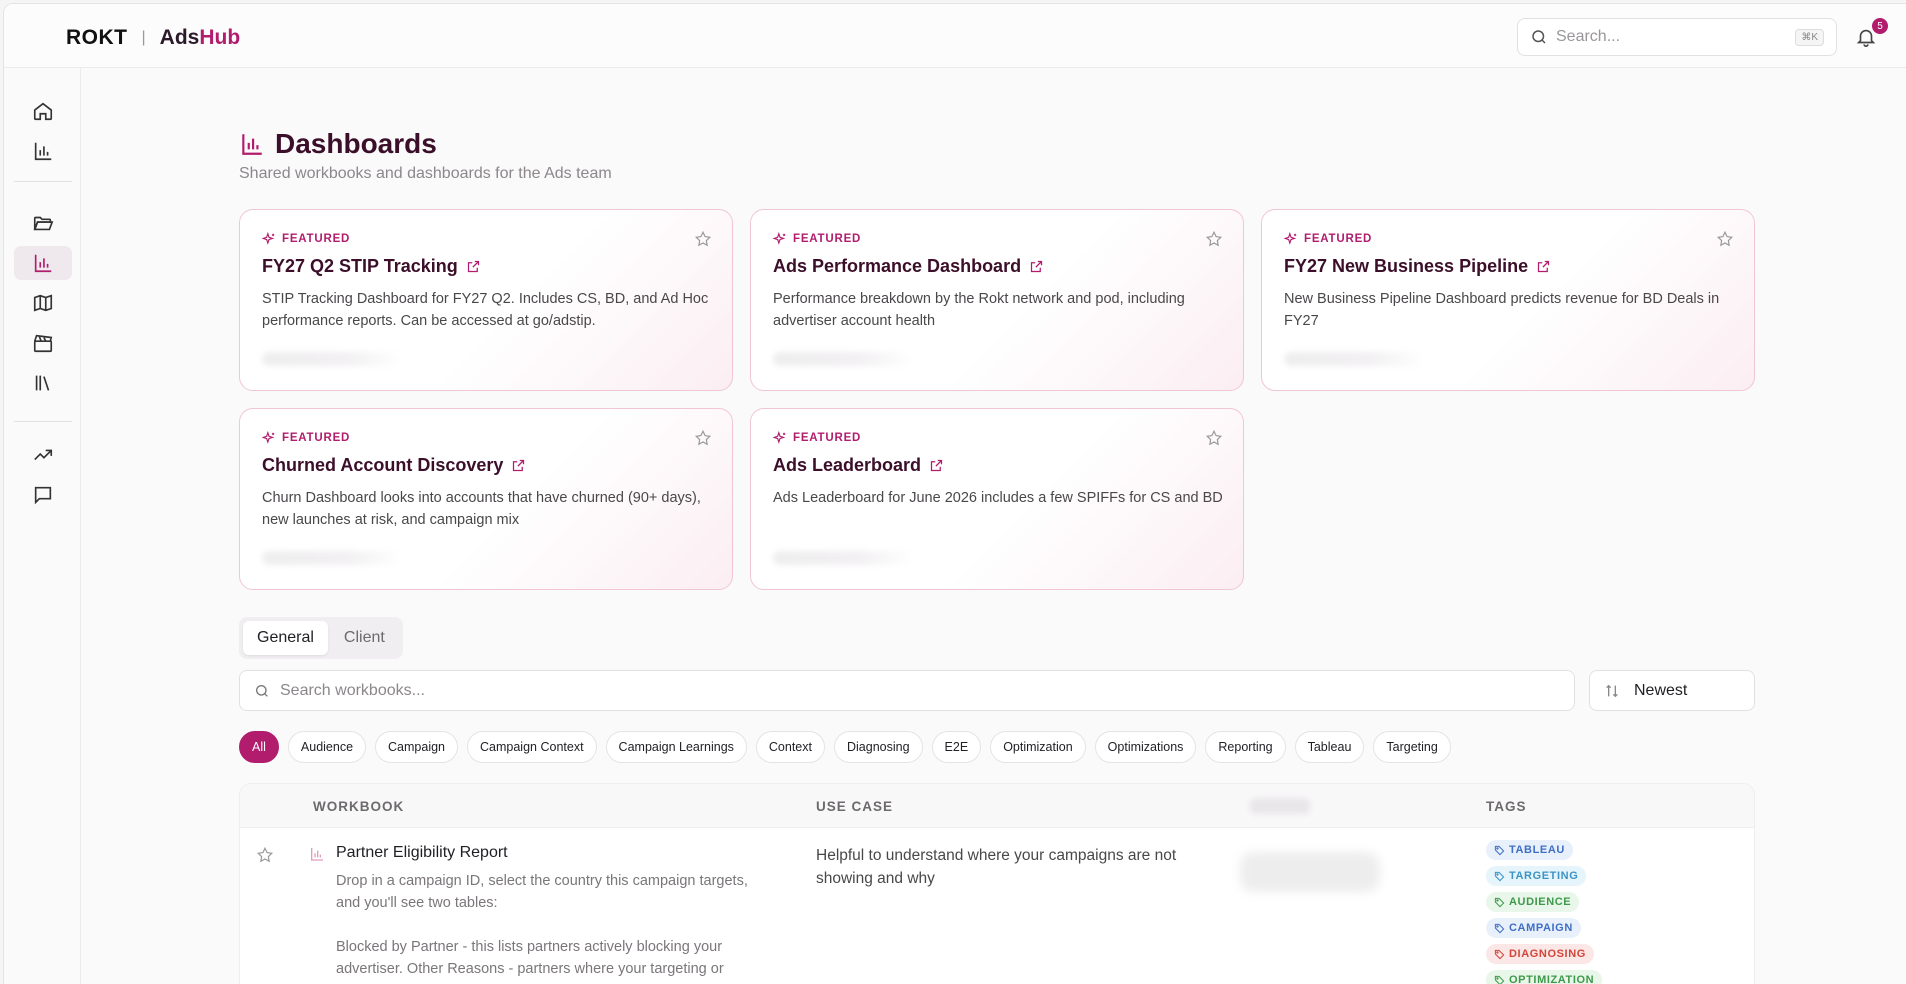 The height and width of the screenshot is (984, 1906). Describe the element at coordinates (417, 747) in the screenshot. I see `filter-chip-campaign: Campaign` at that location.